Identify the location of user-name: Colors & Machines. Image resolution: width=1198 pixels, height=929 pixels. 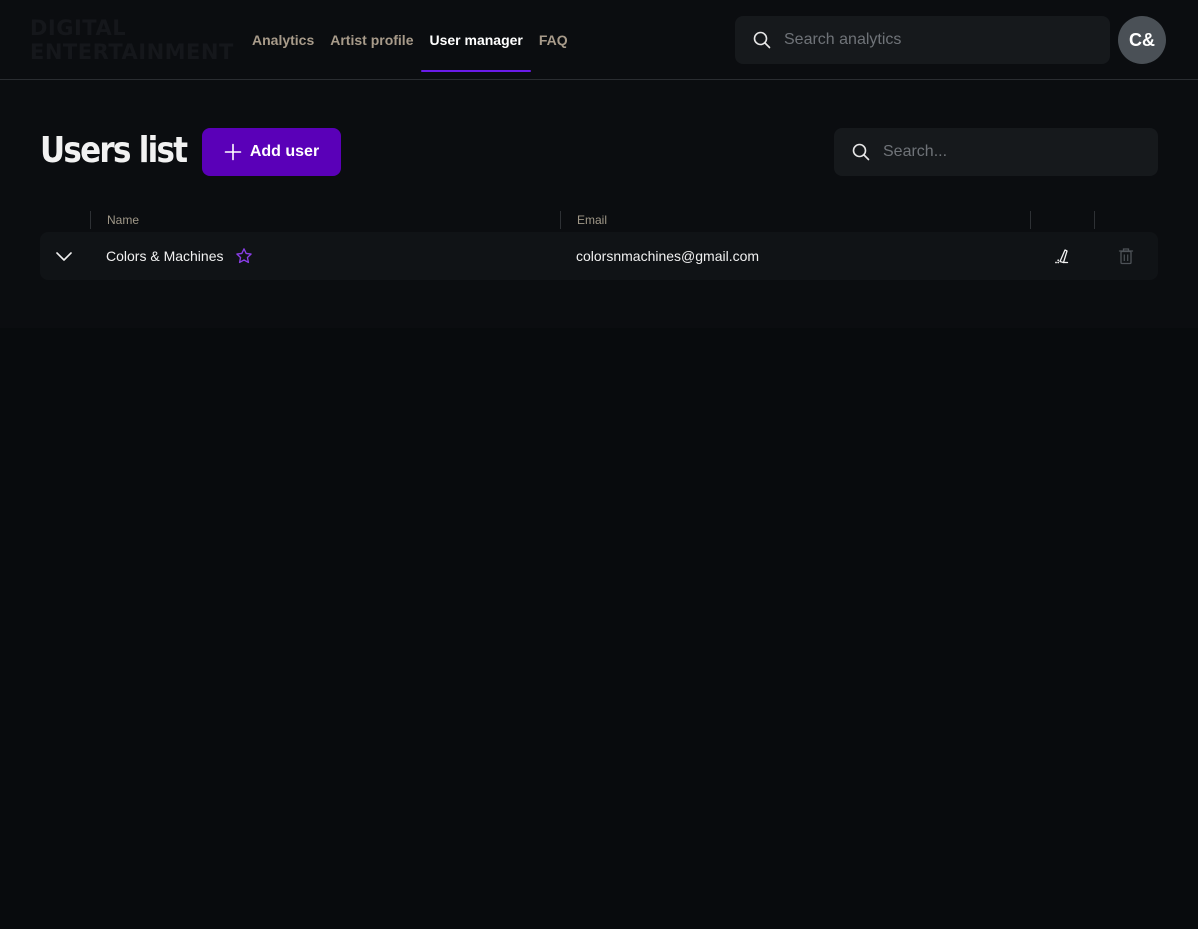
(165, 256).